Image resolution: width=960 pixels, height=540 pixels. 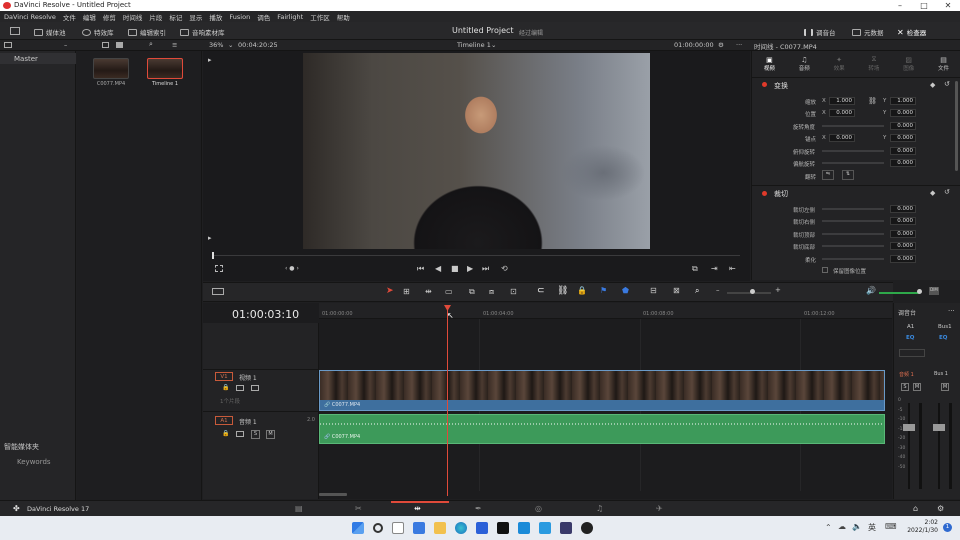 I want to click on inspector-button: ✕ 检查器, so click(x=911, y=32).